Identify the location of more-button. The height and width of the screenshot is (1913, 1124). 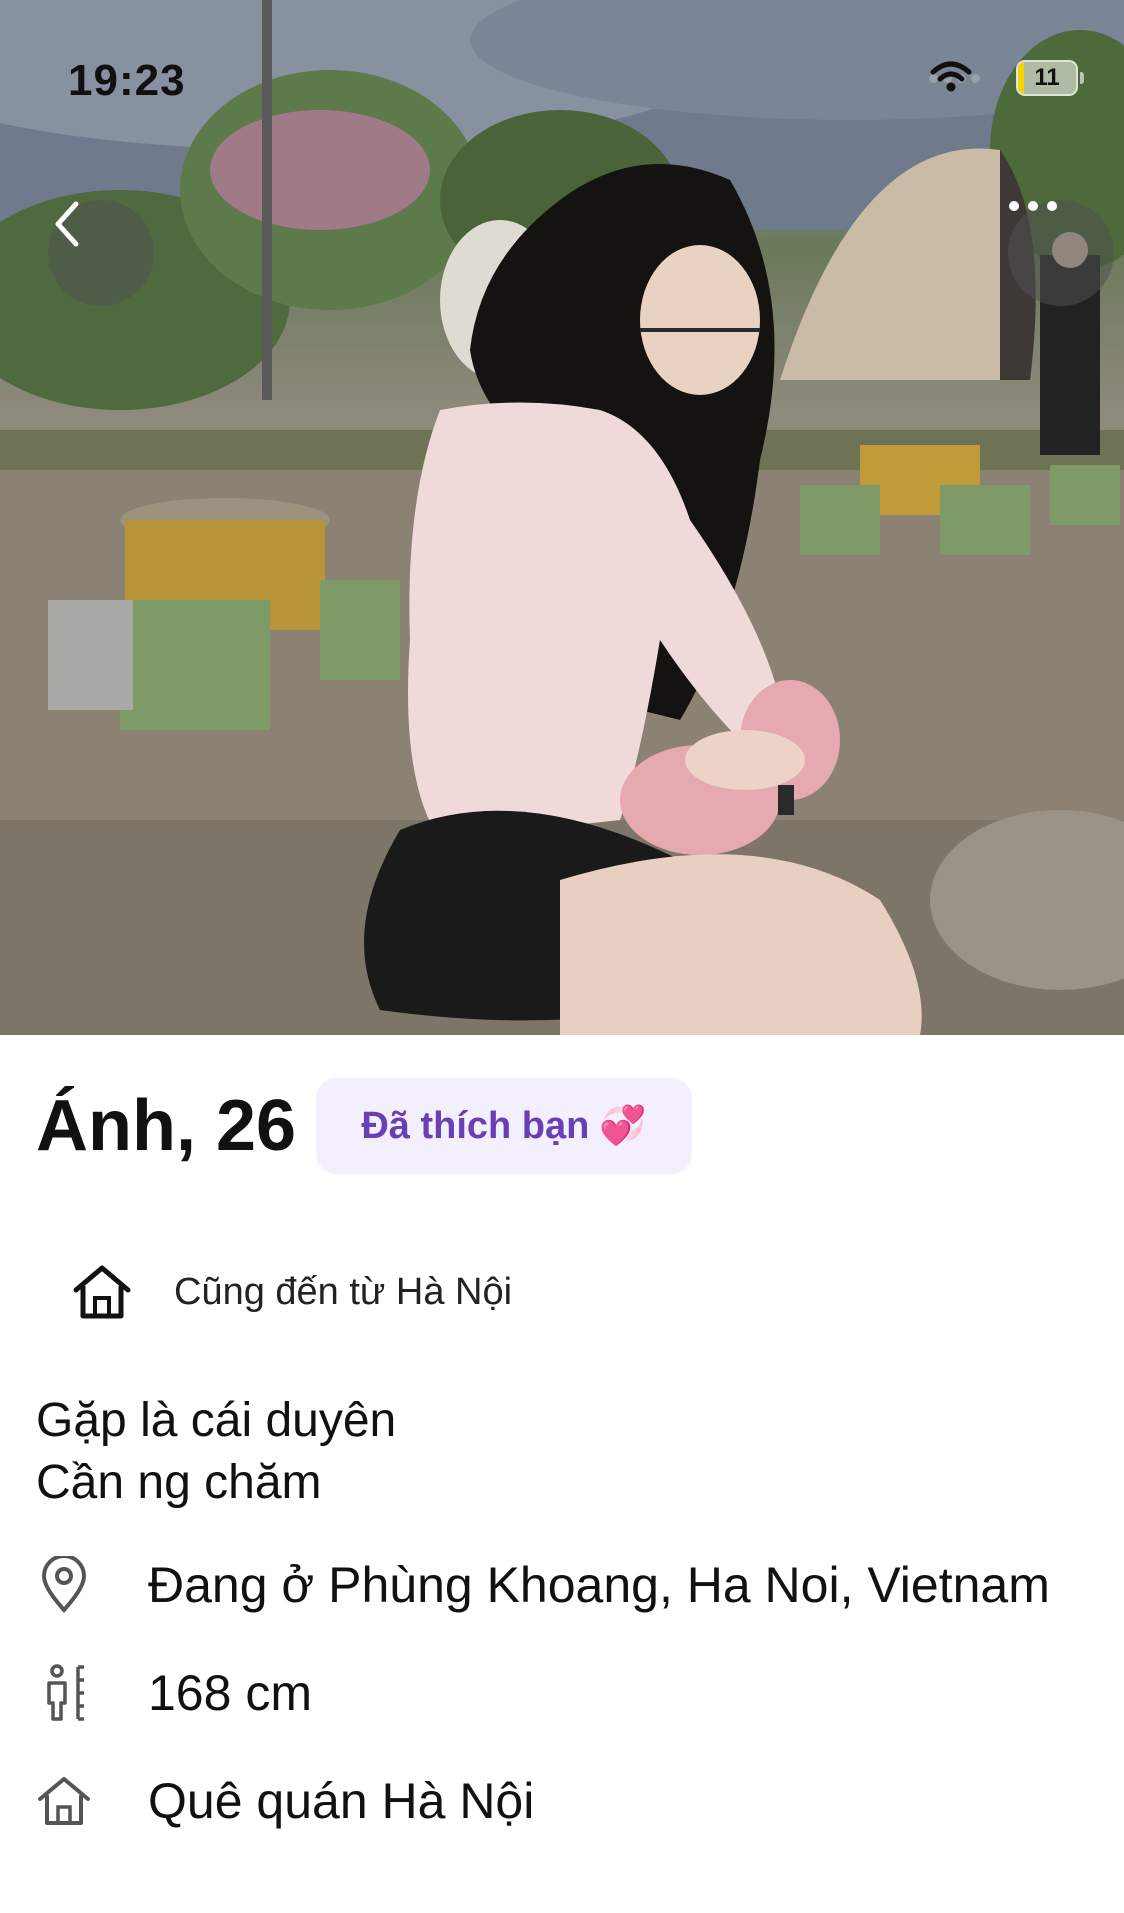
(1061, 253).